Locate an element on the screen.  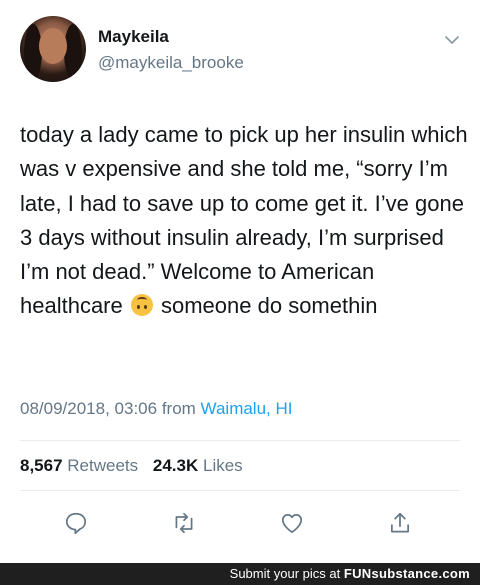
tweet-timestamp: 08/09/2018, 03:06 is located at coordinates (88, 408).